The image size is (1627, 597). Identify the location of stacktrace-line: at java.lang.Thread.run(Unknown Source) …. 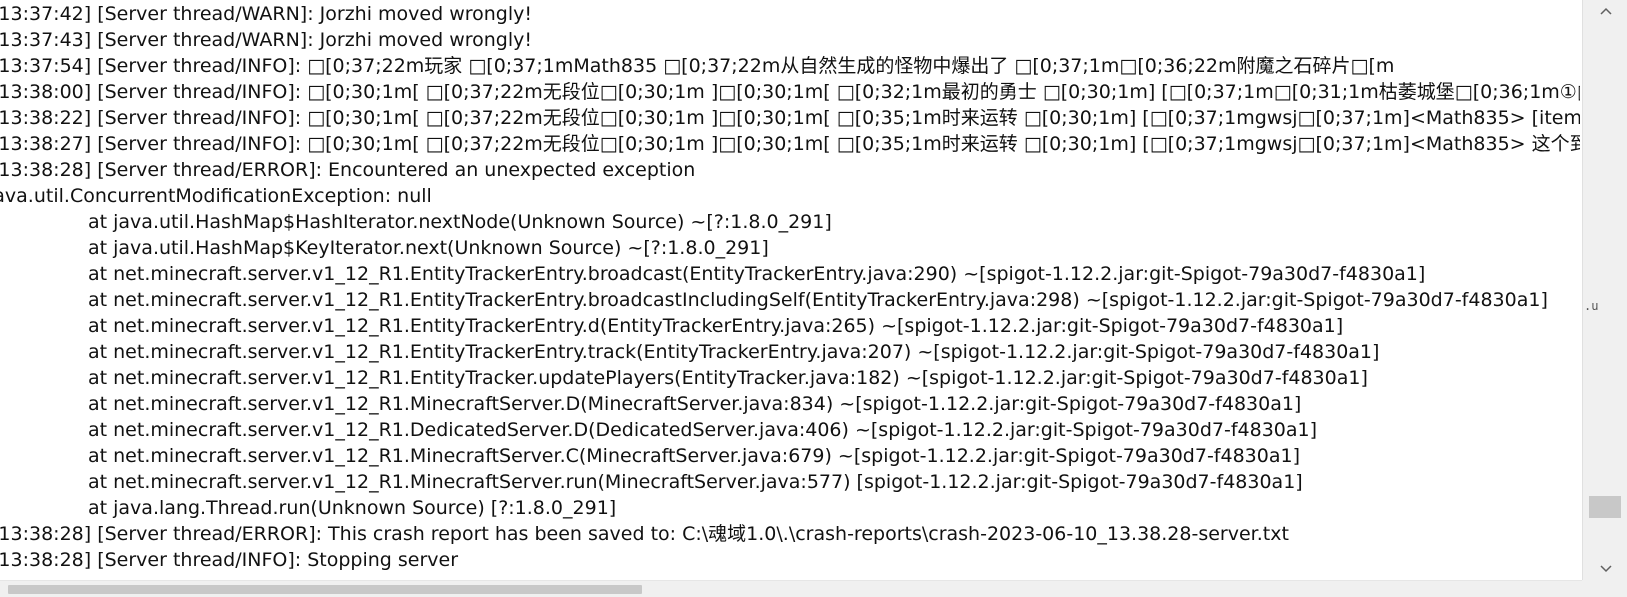
(352, 508).